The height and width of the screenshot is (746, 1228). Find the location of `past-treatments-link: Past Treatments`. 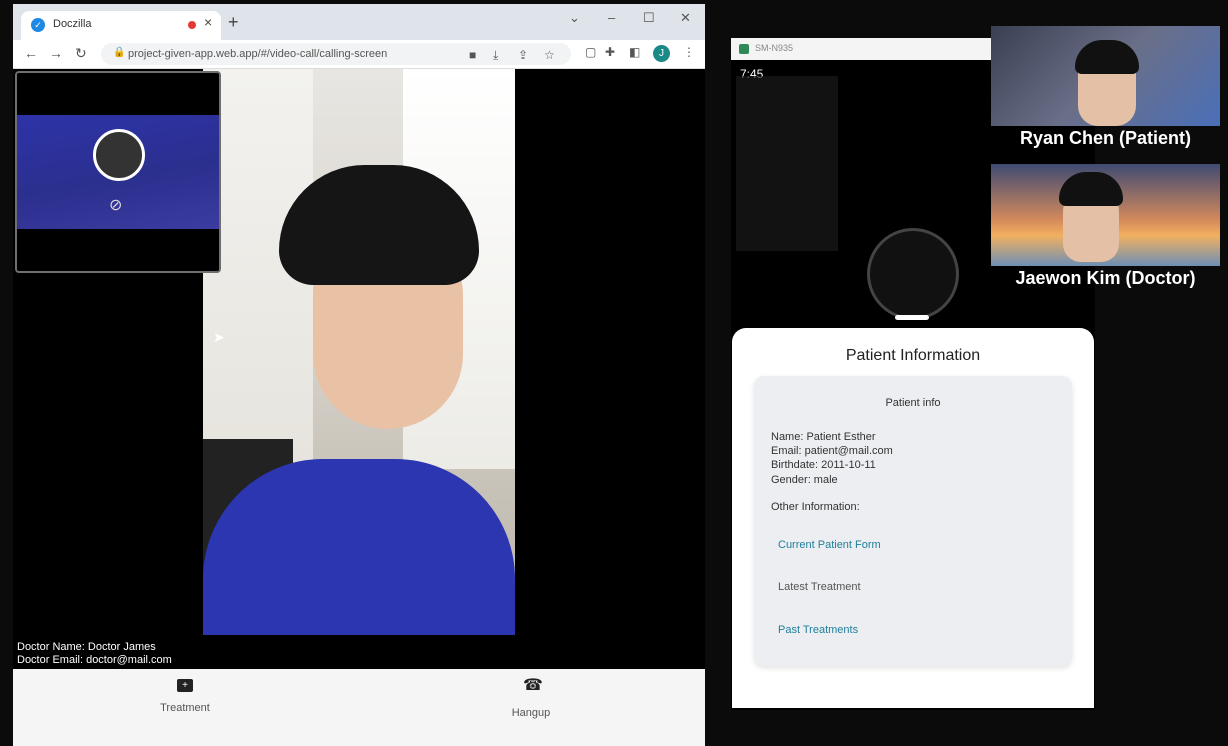

past-treatments-link: Past Treatments is located at coordinates (818, 630).